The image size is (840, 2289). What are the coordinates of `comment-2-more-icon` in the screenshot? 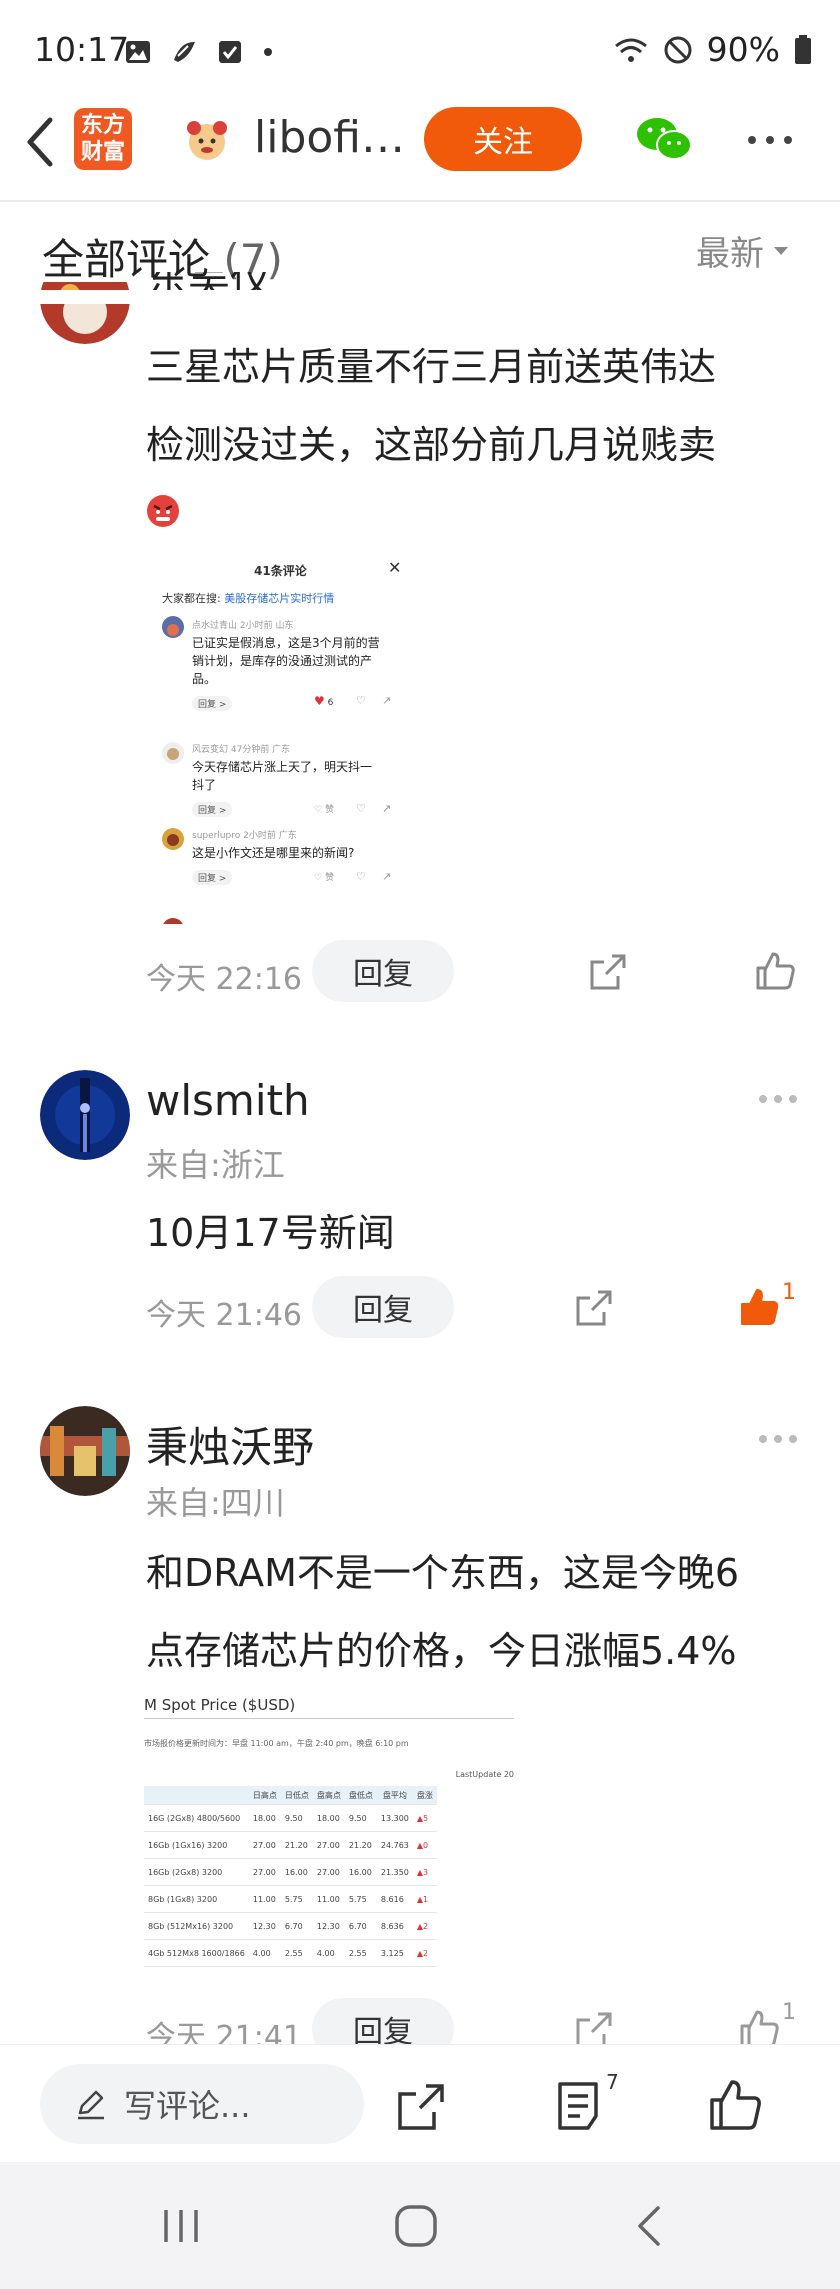 It's located at (778, 1099).